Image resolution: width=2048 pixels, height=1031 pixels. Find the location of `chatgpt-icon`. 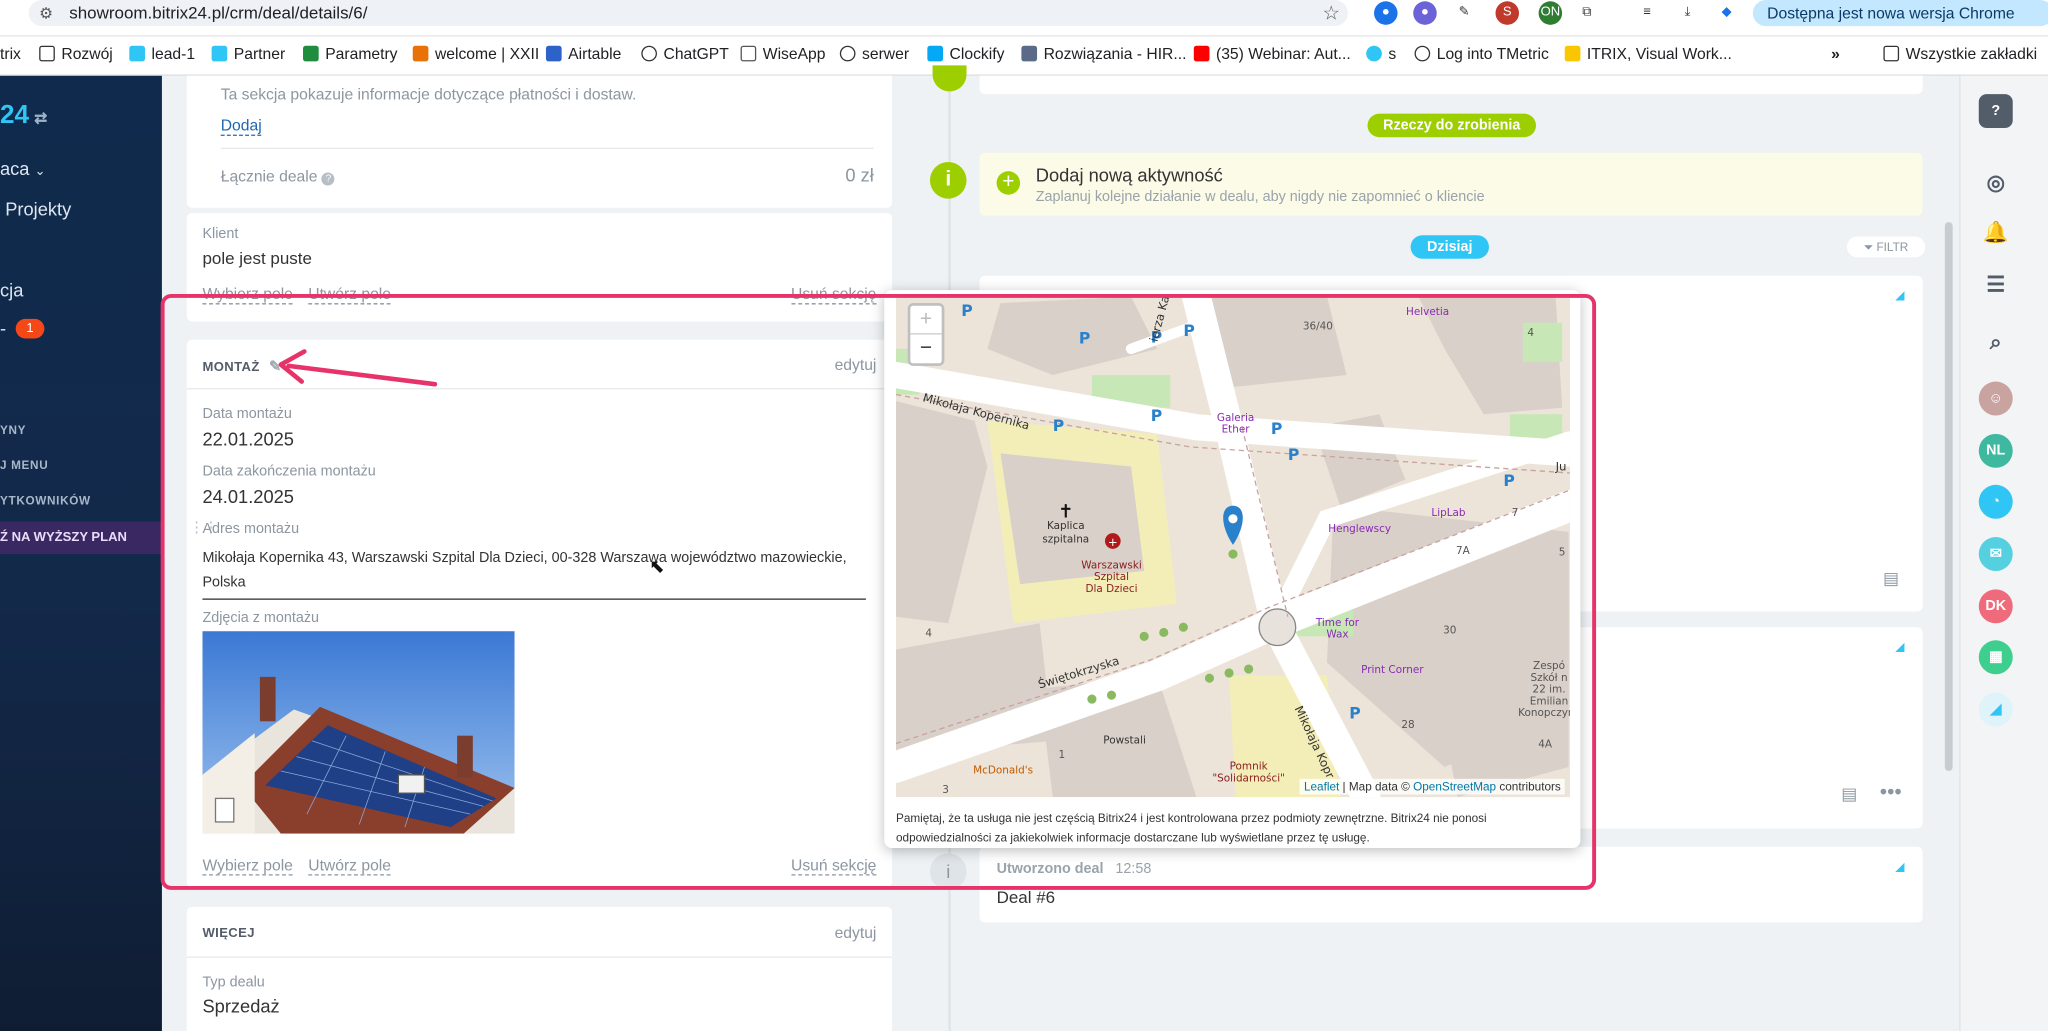

chatgpt-icon is located at coordinates (649, 53).